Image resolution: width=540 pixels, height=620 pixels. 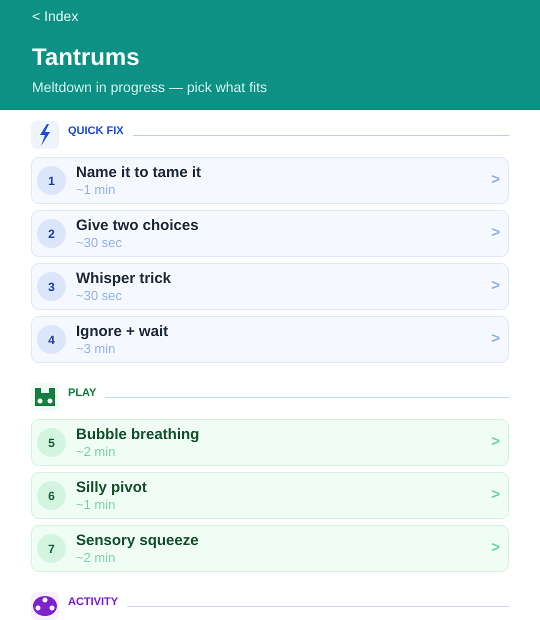 I want to click on technique-card: 4 Ignore + wait ~3 min >, so click(x=270, y=339).